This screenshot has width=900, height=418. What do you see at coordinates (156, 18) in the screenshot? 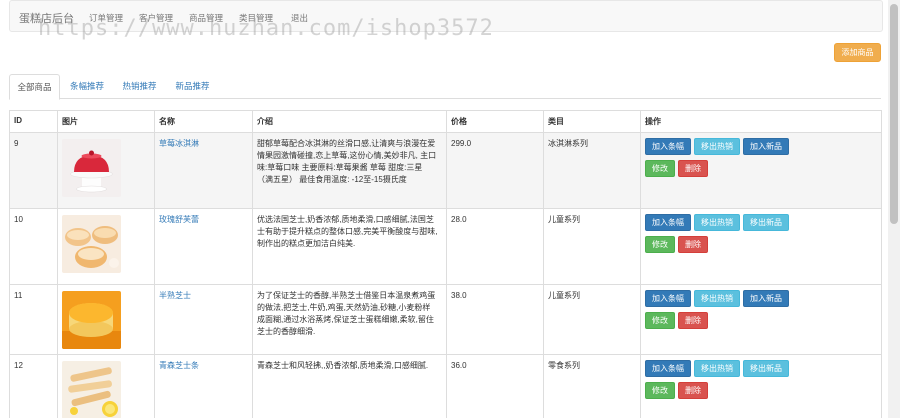
I see `nav-customers: 客户管理` at bounding box center [156, 18].